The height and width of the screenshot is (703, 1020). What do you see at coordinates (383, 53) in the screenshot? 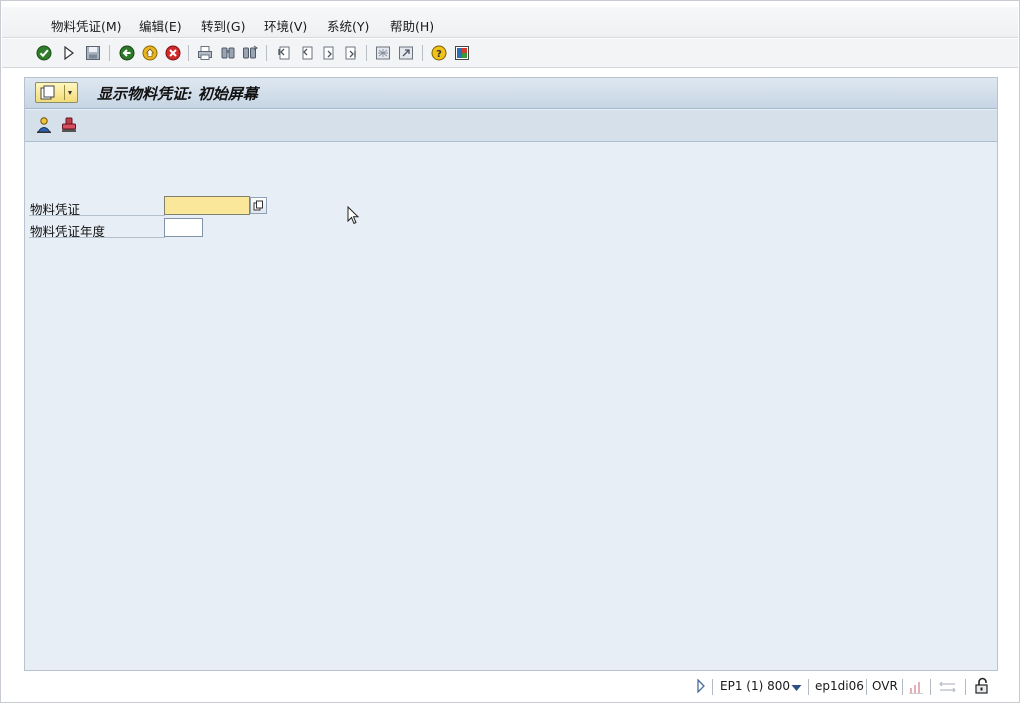
I see `create-session-icon` at bounding box center [383, 53].